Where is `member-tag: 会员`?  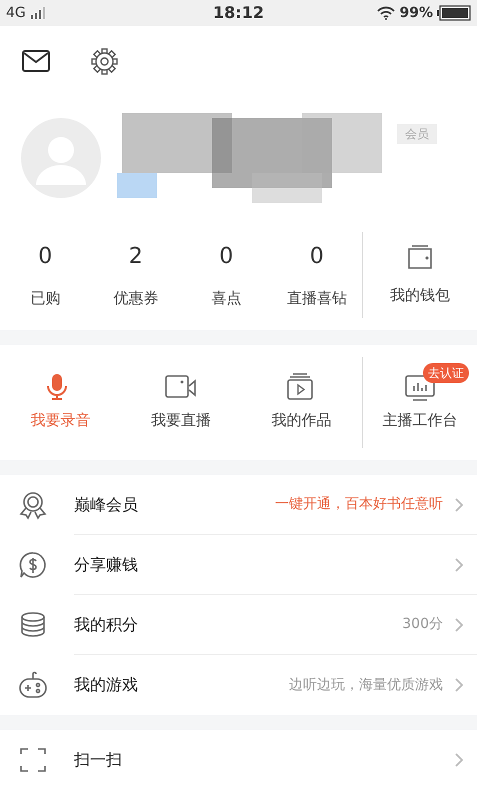
member-tag: 会员 is located at coordinates (417, 134).